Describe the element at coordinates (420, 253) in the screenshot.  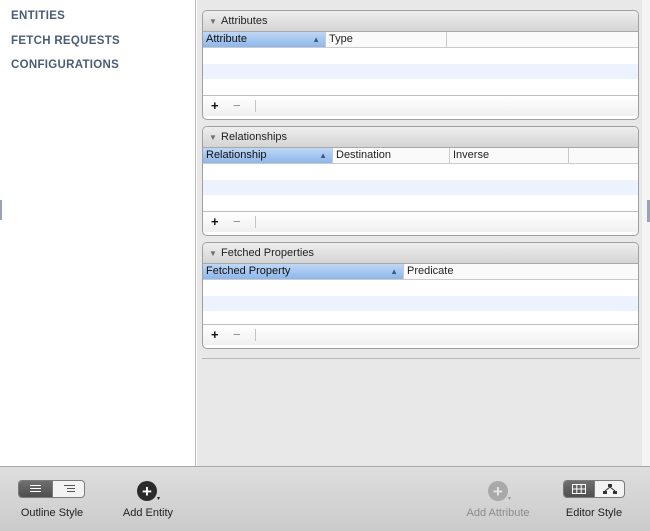
I see `fetched-properties-section-header: ▼ Fetched Properties` at that location.